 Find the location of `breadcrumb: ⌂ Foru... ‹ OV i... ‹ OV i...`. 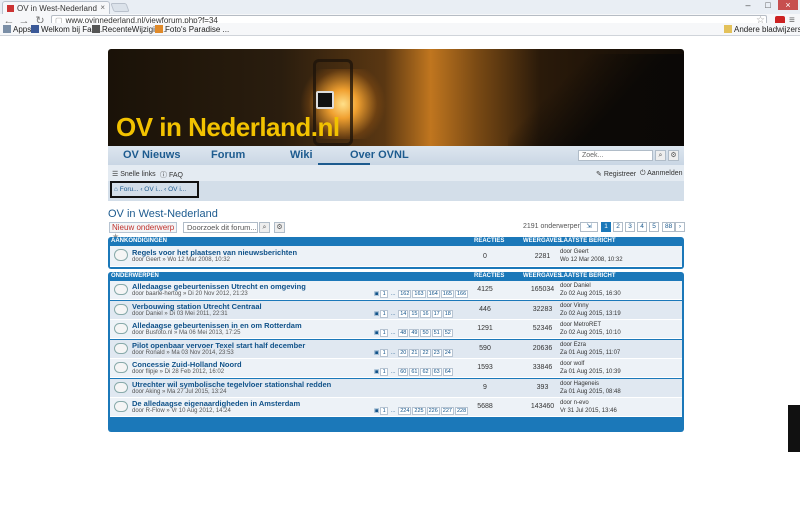

breadcrumb: ⌂ Foru... ‹ OV i... ‹ OV i... is located at coordinates (154, 189).